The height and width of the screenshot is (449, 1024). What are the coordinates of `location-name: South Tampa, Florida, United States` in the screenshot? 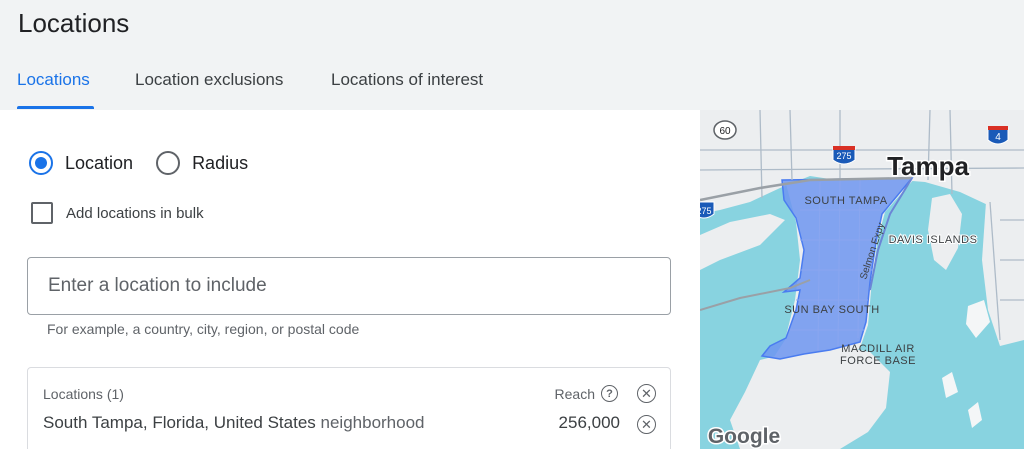 It's located at (179, 422).